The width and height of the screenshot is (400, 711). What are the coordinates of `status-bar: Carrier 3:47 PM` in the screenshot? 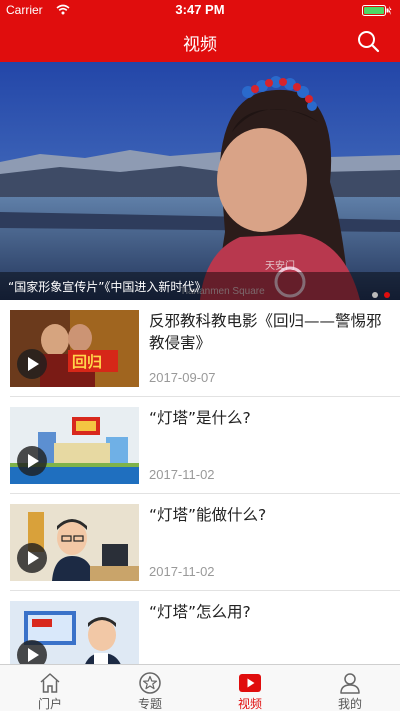 It's located at (200, 10).